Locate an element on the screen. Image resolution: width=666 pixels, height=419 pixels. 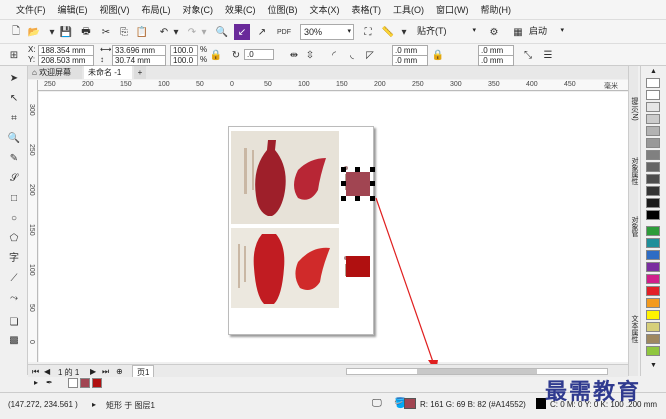
next-page-icon: ▶ is located at coordinates (93, 371).